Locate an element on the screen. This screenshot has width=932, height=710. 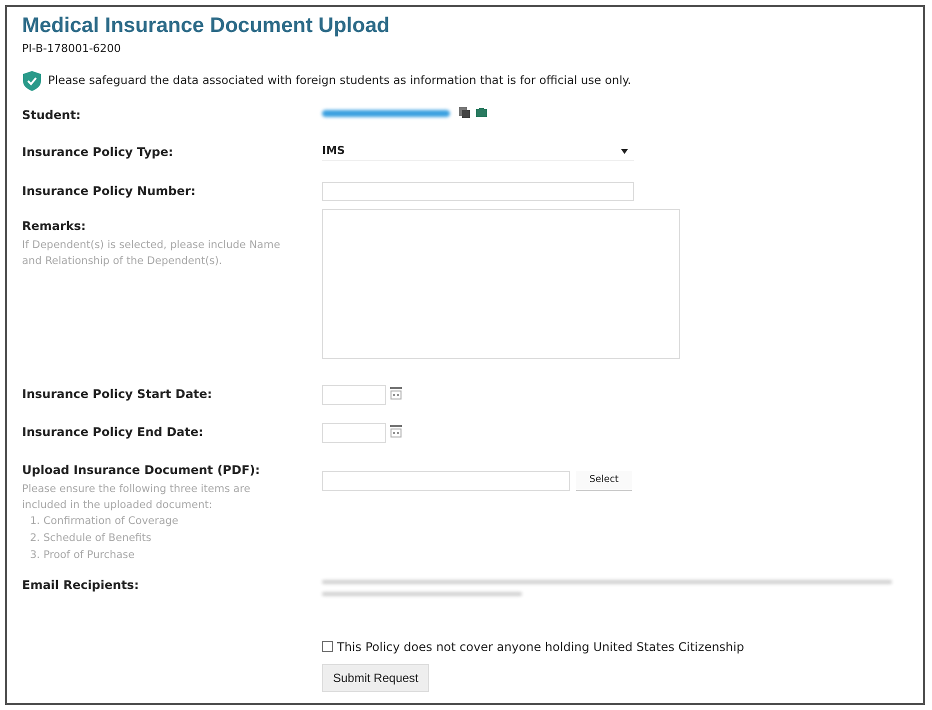
hint-text: Please ensure the following three items are included in the uploaded document: is located at coordinates (137, 497).